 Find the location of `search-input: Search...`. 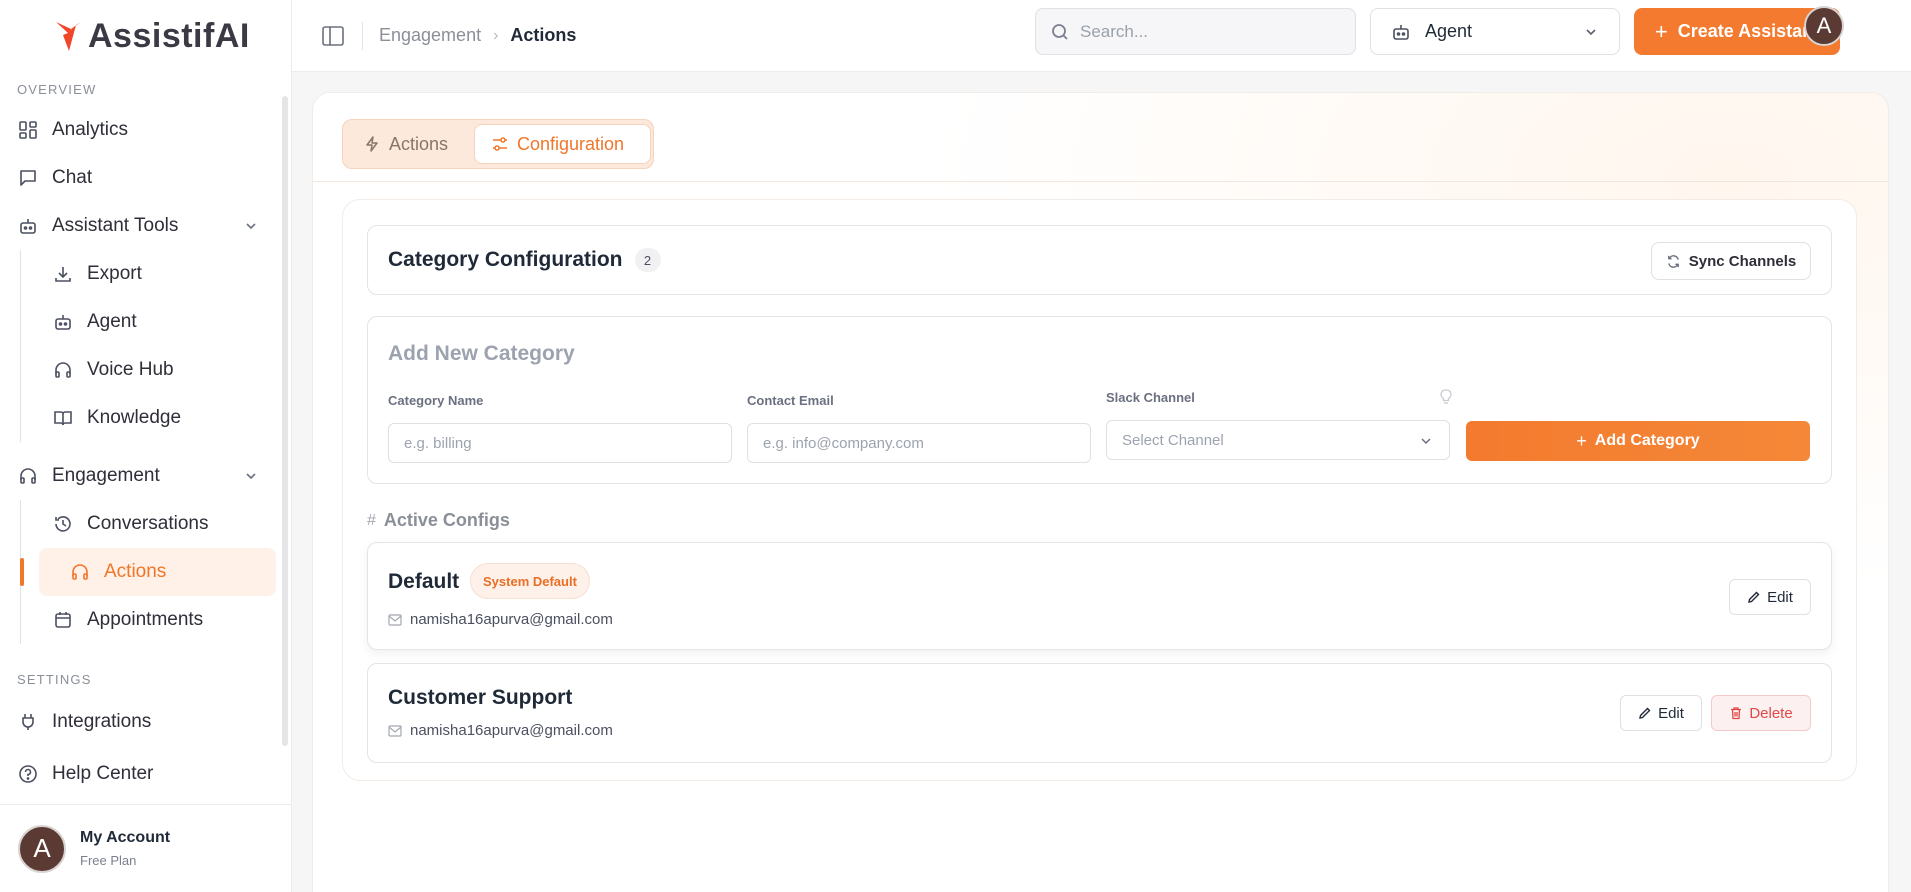

search-input: Search... is located at coordinates (1195, 31).